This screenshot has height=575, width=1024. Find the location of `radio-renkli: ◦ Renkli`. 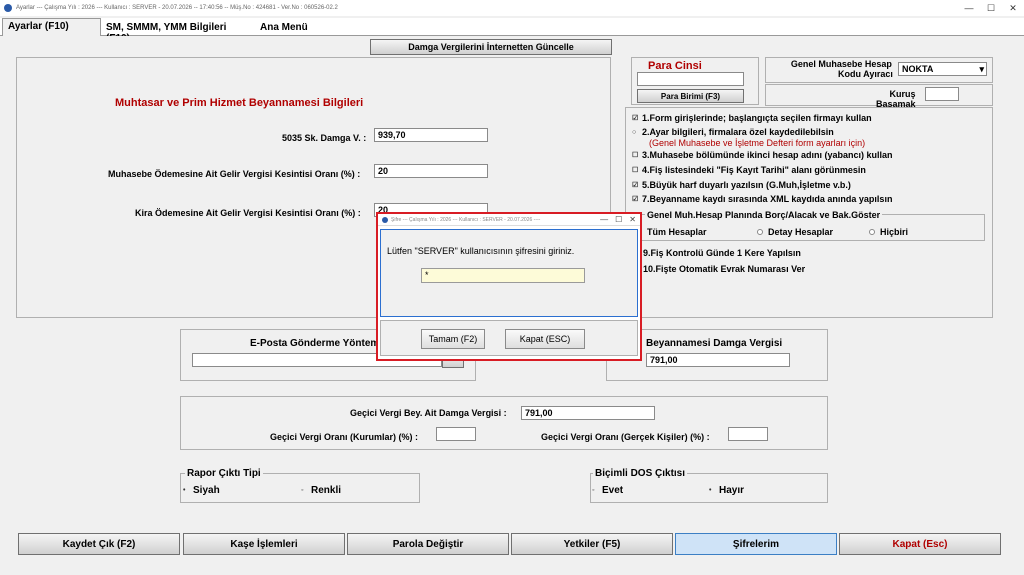

radio-renkli: ◦ Renkli is located at coordinates (321, 490).